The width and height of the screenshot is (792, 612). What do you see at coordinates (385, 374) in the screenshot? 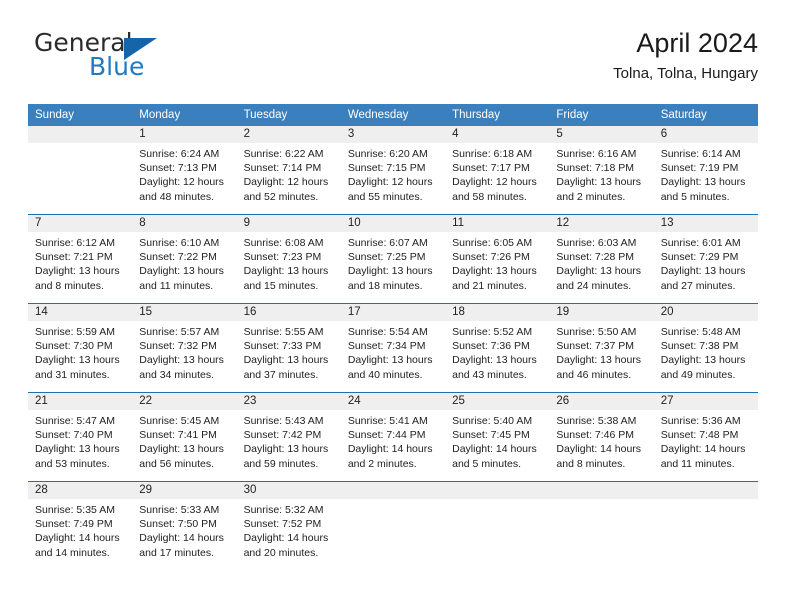
I see `daylight-text-line2: and 40 minutes.` at bounding box center [385, 374].